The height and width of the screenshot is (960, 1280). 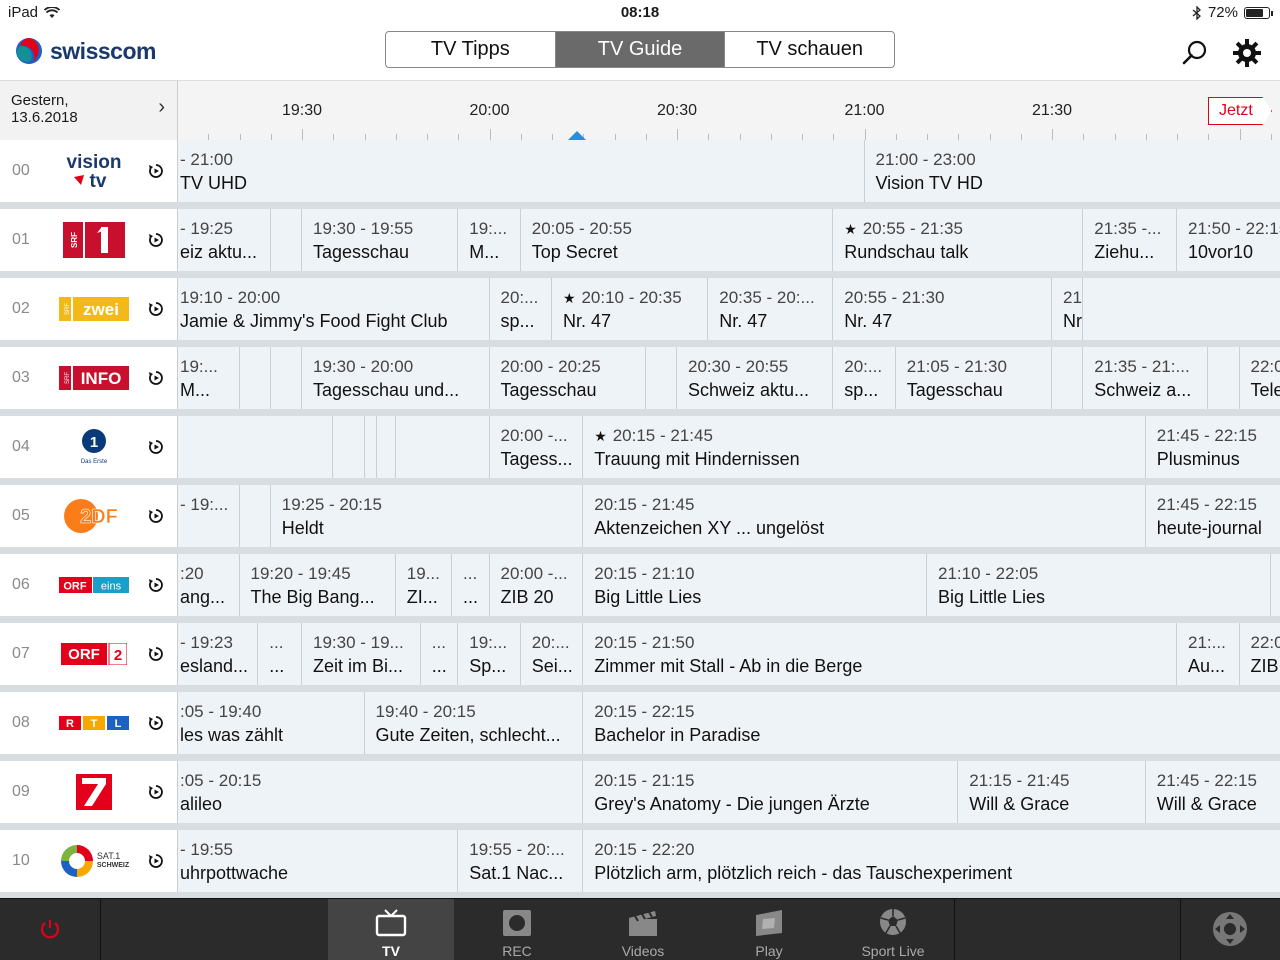 I want to click on program-cell: - 19:55 uhrpottwache, so click(x=318, y=861).